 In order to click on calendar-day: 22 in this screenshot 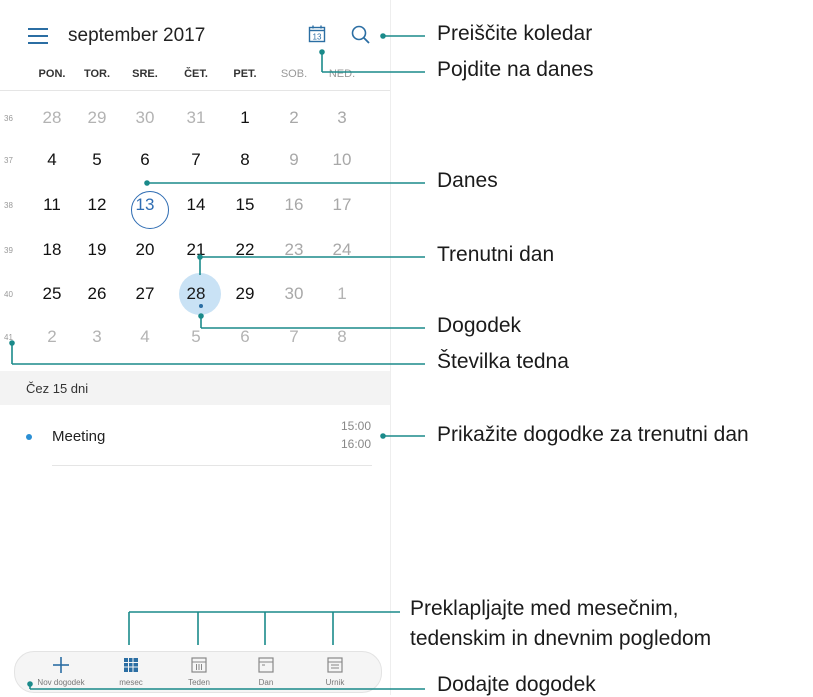, I will do `click(245, 250)`.